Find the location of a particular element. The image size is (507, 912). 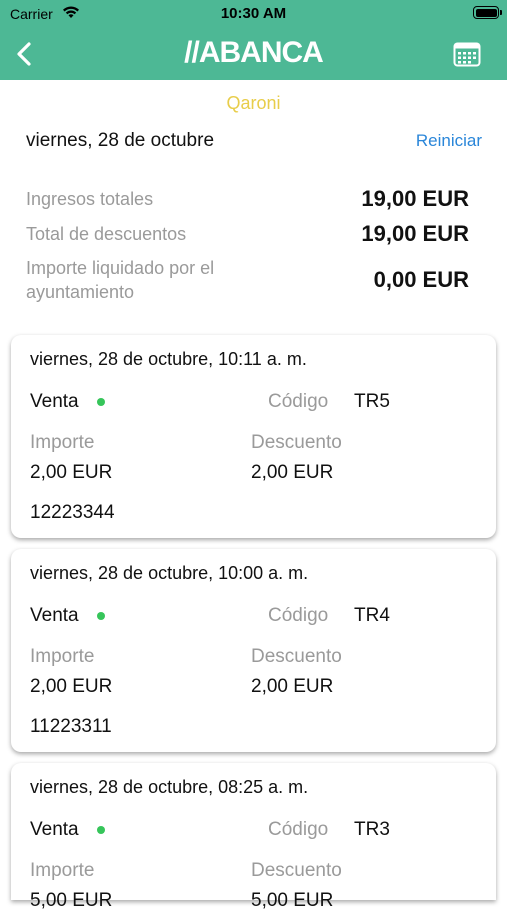

calendar-button is located at coordinates (467, 54).